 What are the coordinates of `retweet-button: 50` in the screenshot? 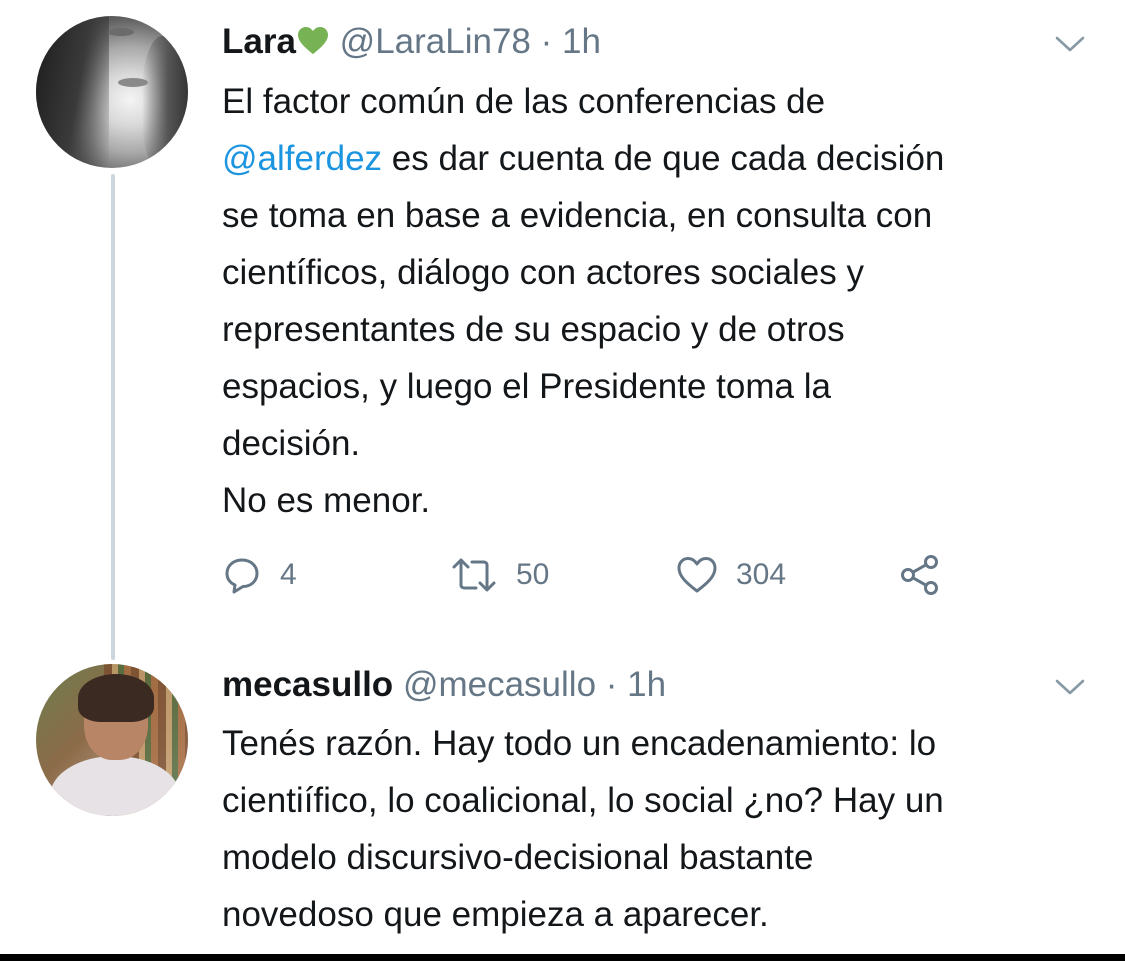 It's located at (499, 575).